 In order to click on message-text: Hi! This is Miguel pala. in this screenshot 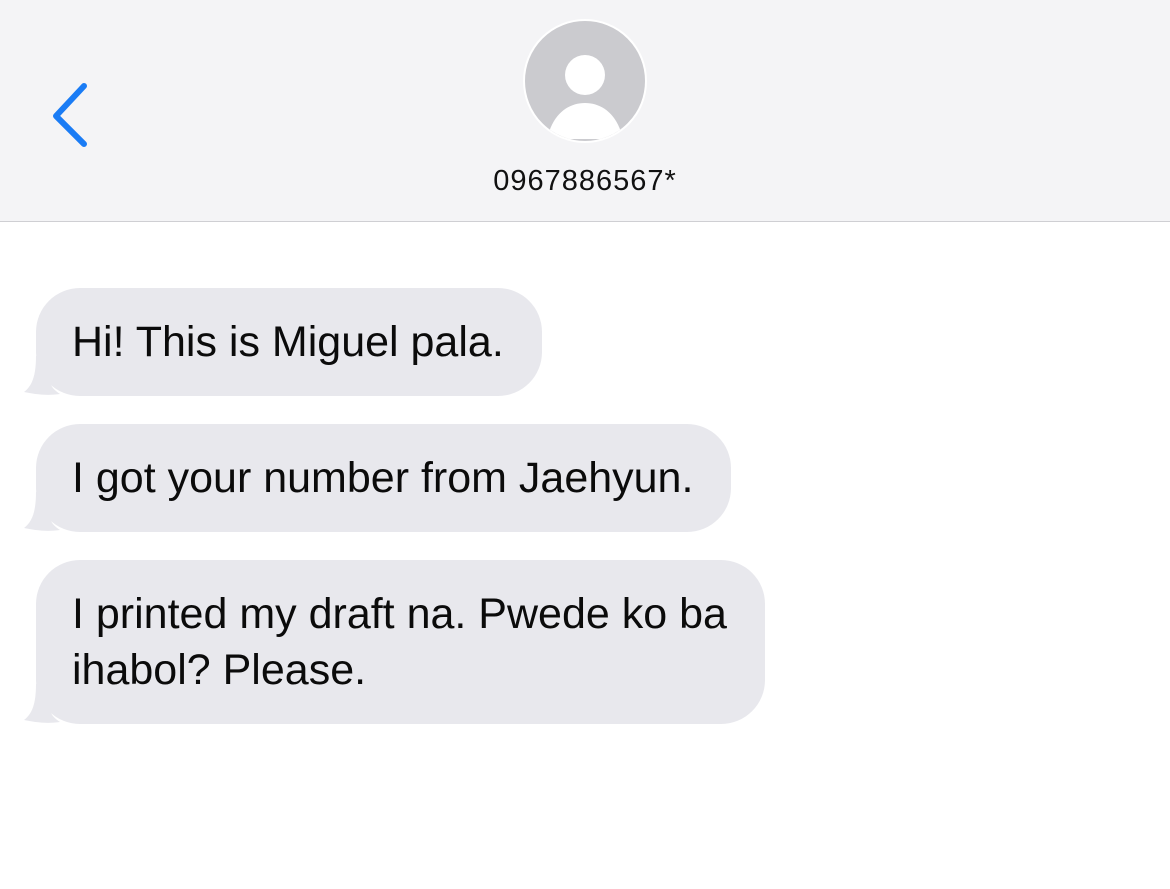, I will do `click(288, 342)`.